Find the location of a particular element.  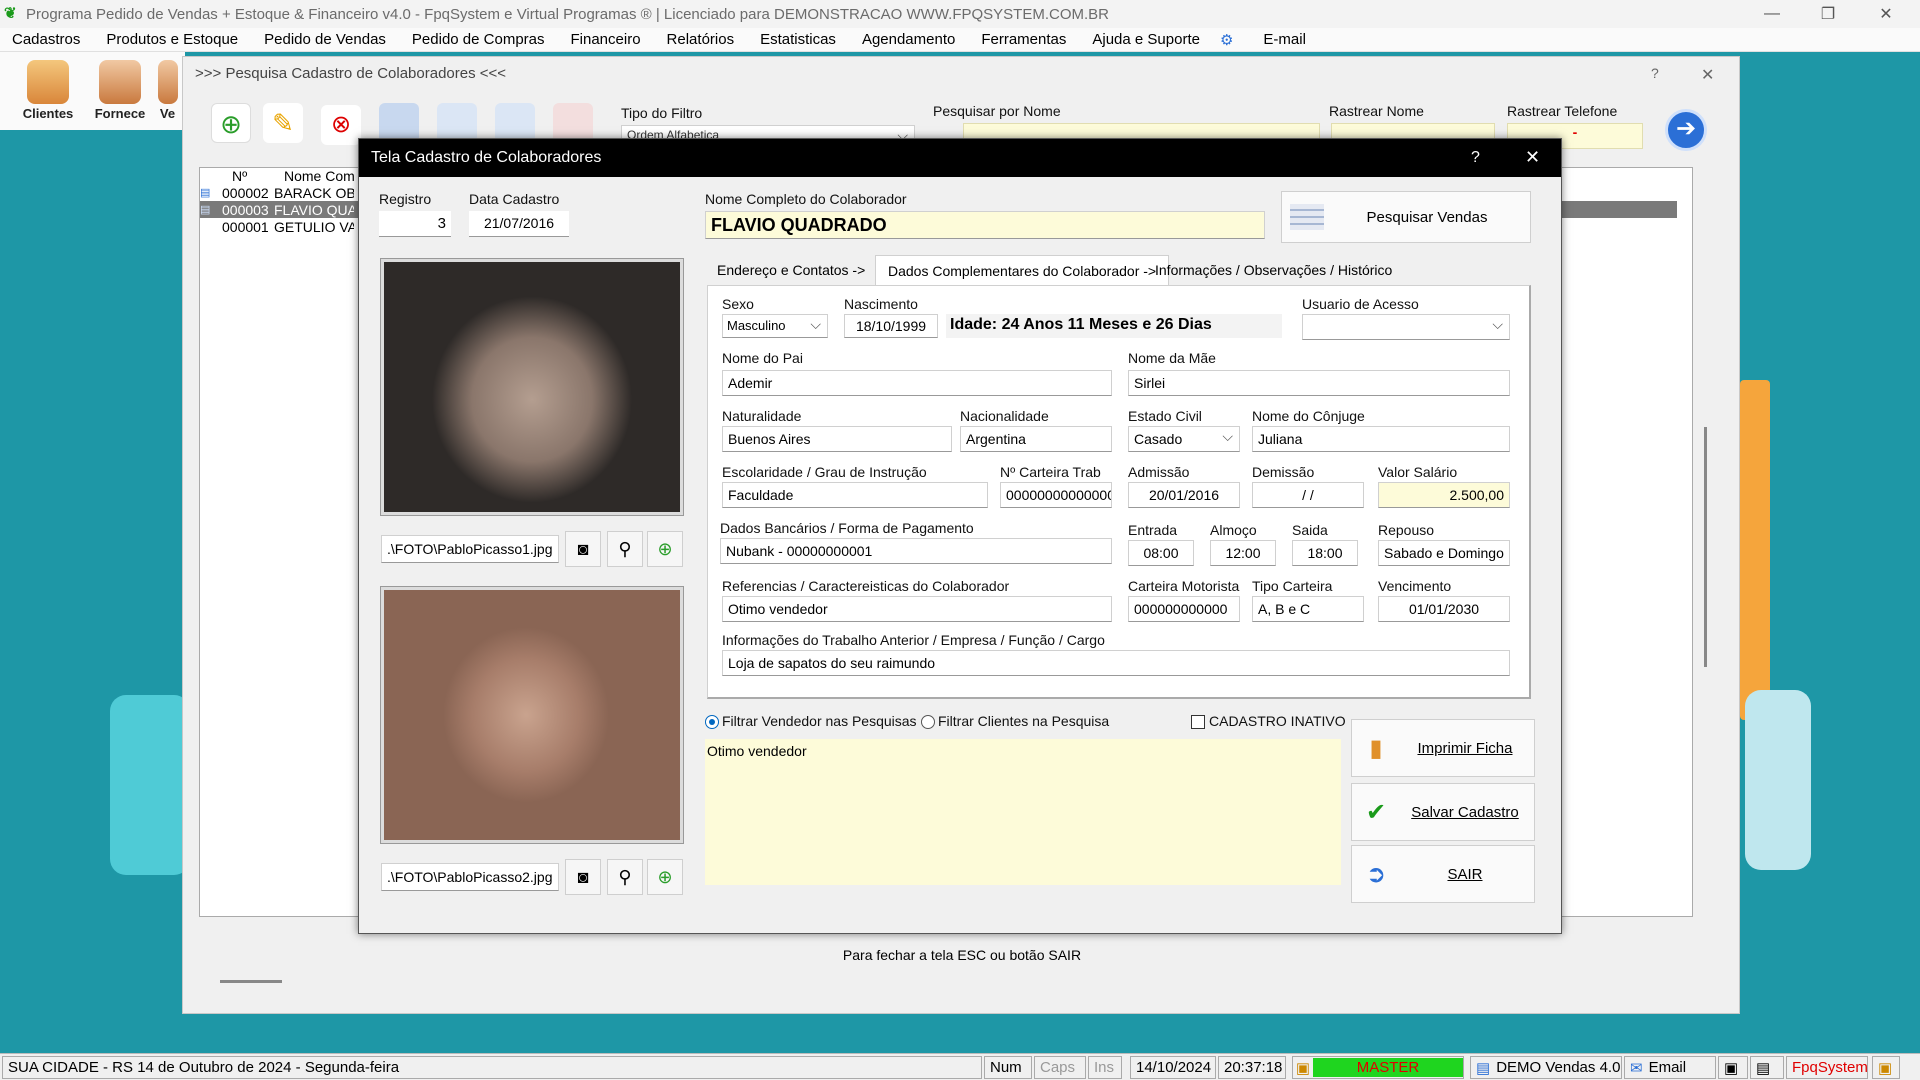

row-num: 000003 is located at coordinates (245, 209).